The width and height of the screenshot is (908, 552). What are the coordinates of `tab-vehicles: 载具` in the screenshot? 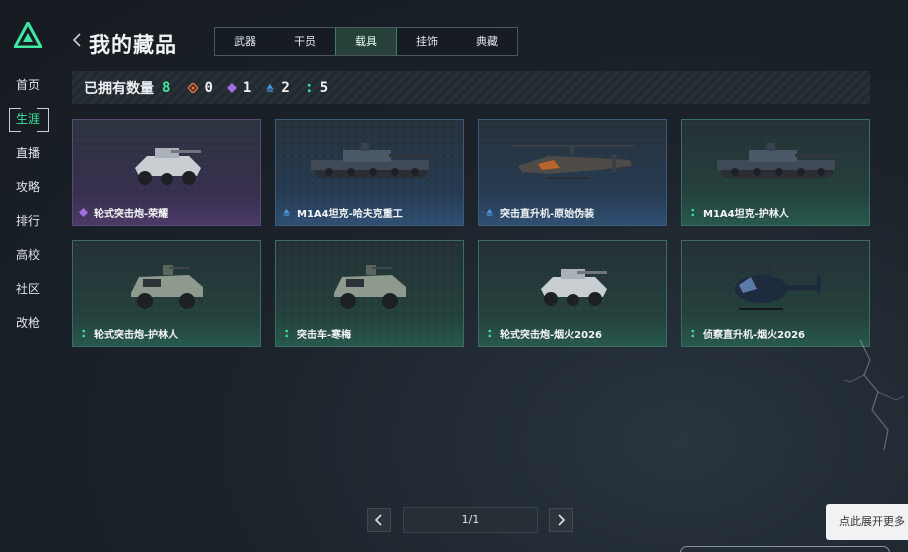 It's located at (366, 41).